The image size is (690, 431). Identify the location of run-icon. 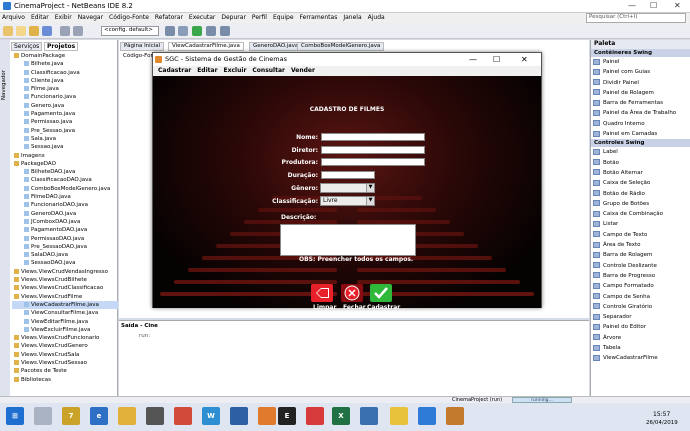
(197, 31).